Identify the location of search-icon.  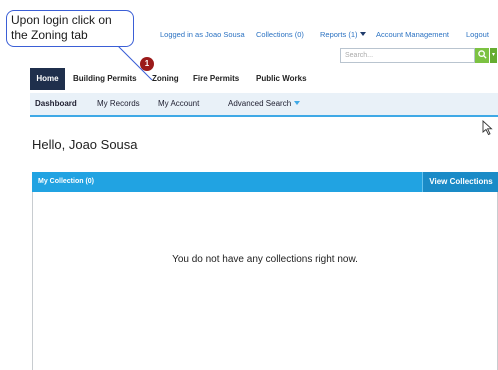
(482, 54).